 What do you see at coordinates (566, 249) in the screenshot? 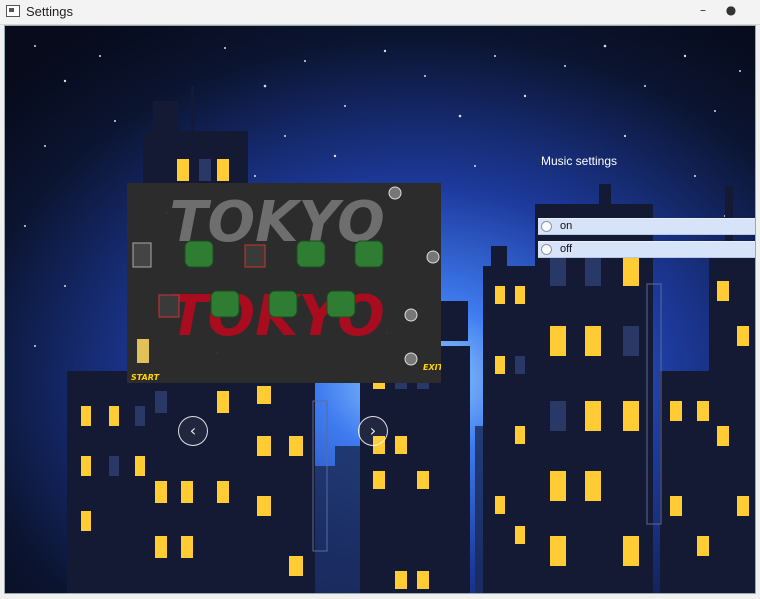
I see `music-off-label: off` at bounding box center [566, 249].